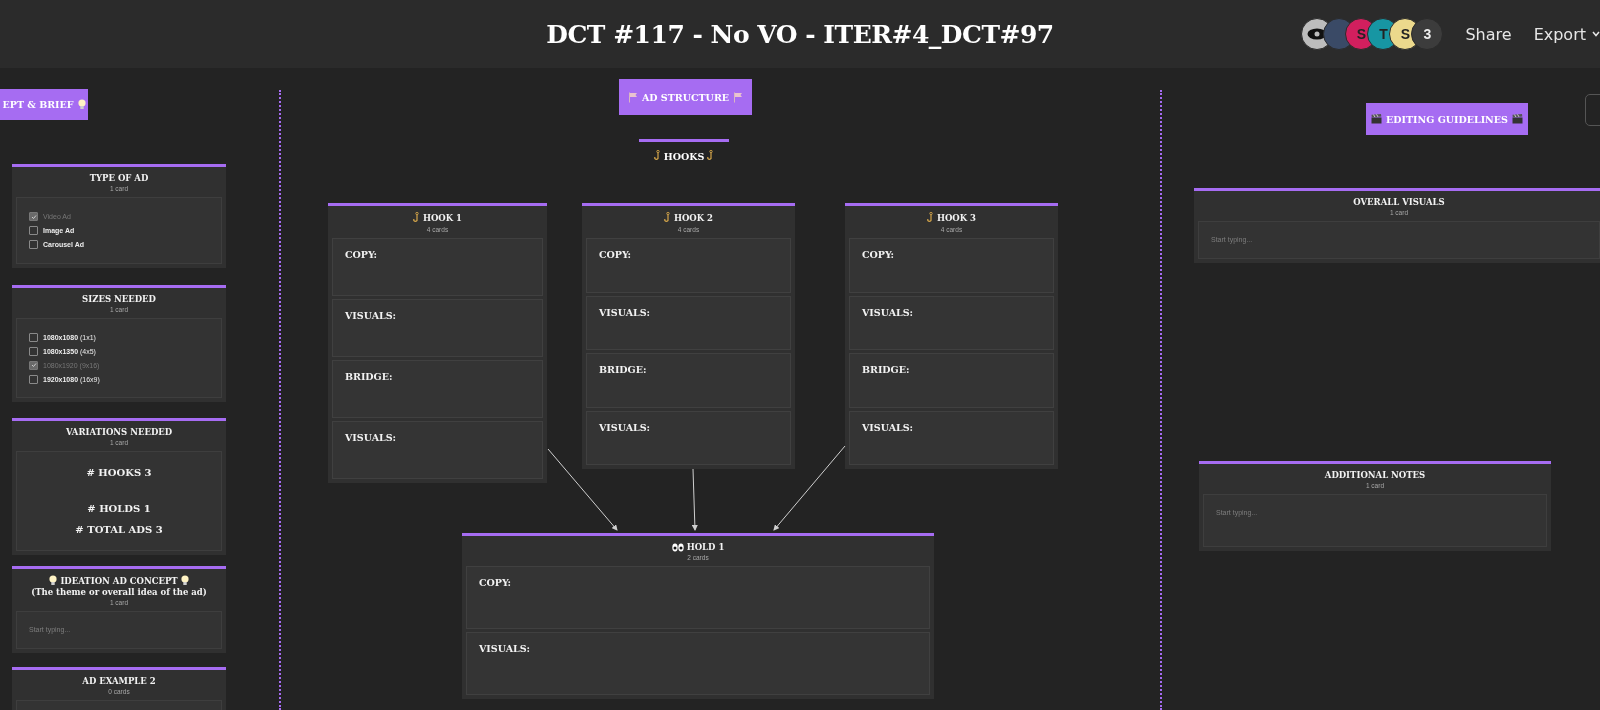  I want to click on more-users-count: 3, so click(1427, 34).